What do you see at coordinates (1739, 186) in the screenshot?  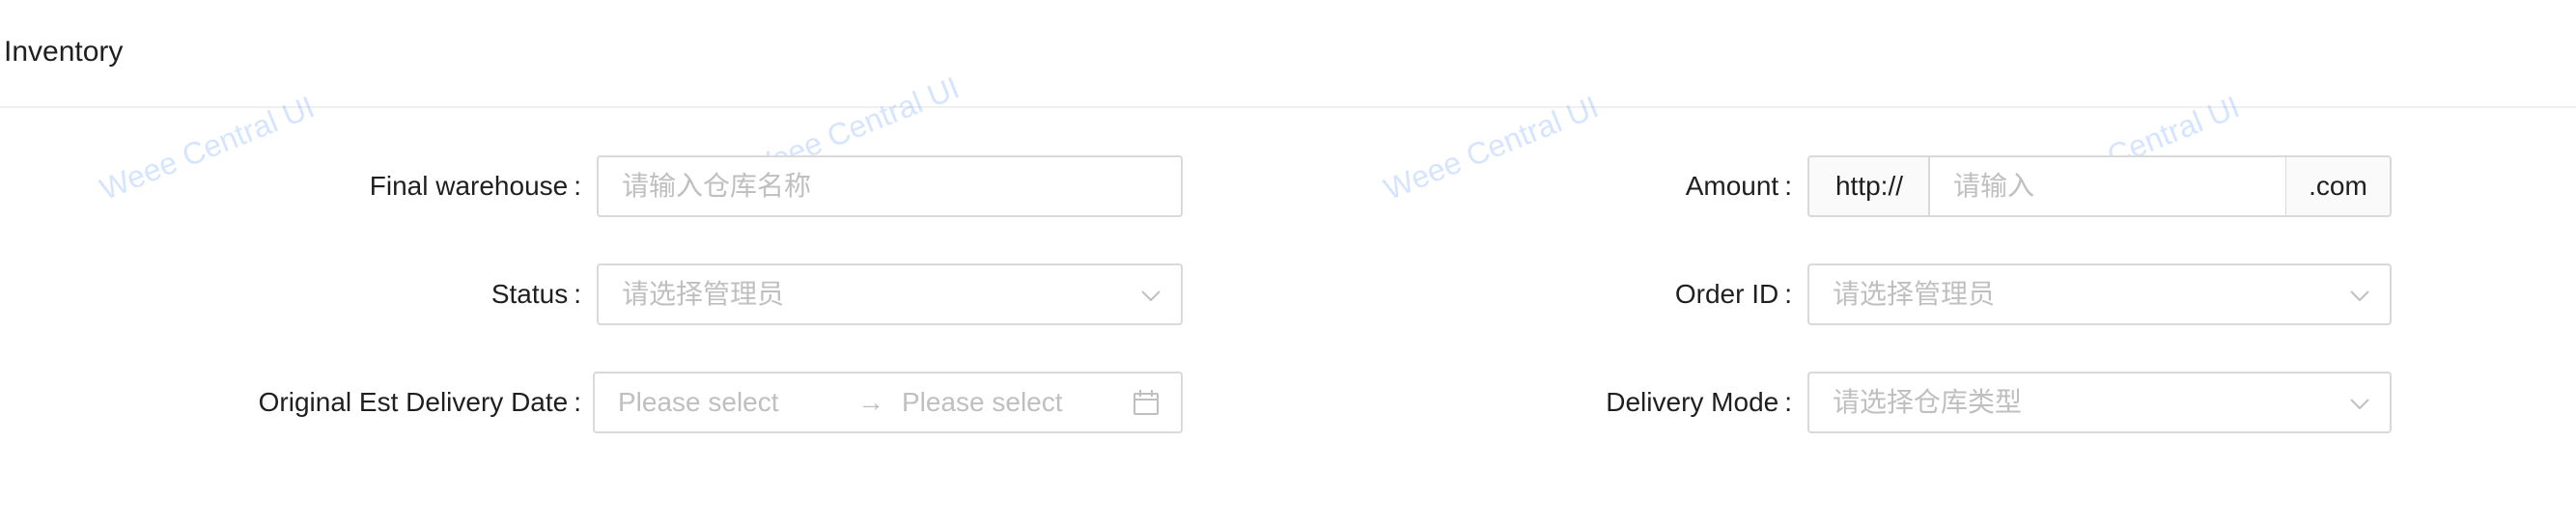 I see `amount-label: Amount:` at bounding box center [1739, 186].